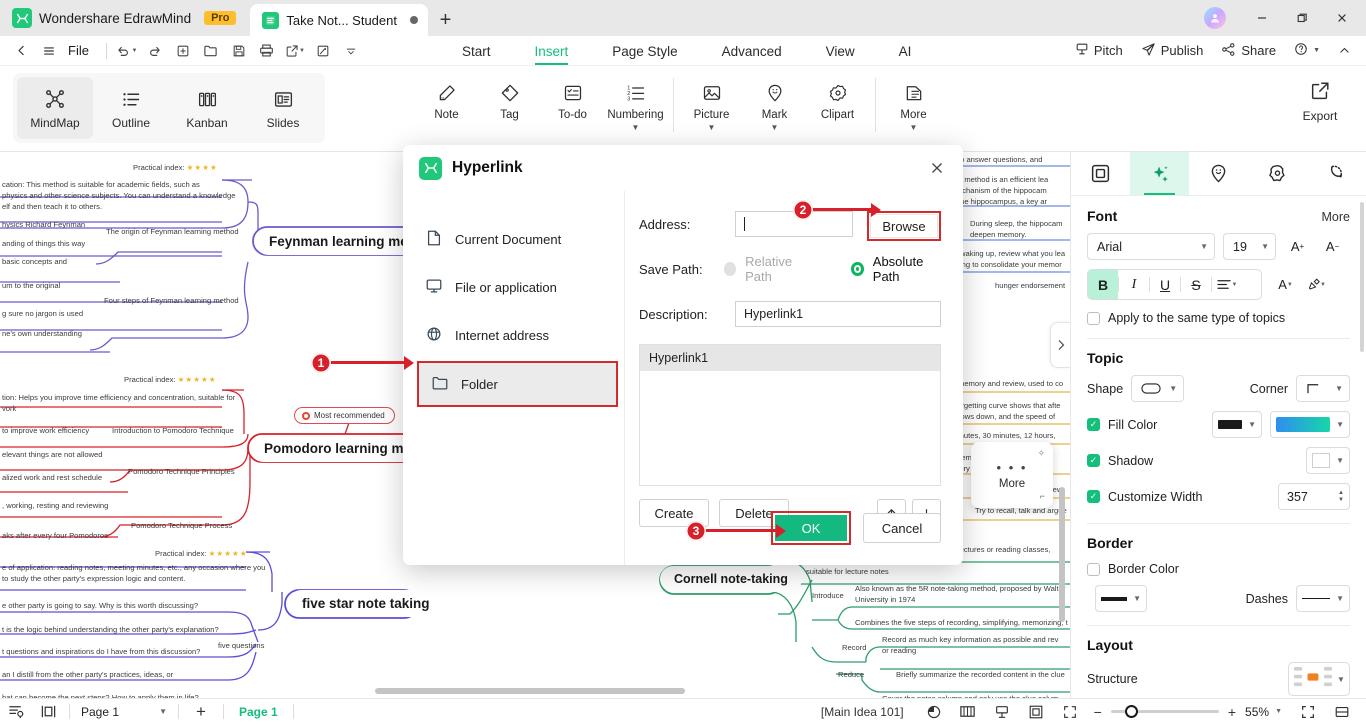 This screenshot has width=1366, height=724. What do you see at coordinates (934, 711) in the screenshot?
I see `mouse-mode-icon` at bounding box center [934, 711].